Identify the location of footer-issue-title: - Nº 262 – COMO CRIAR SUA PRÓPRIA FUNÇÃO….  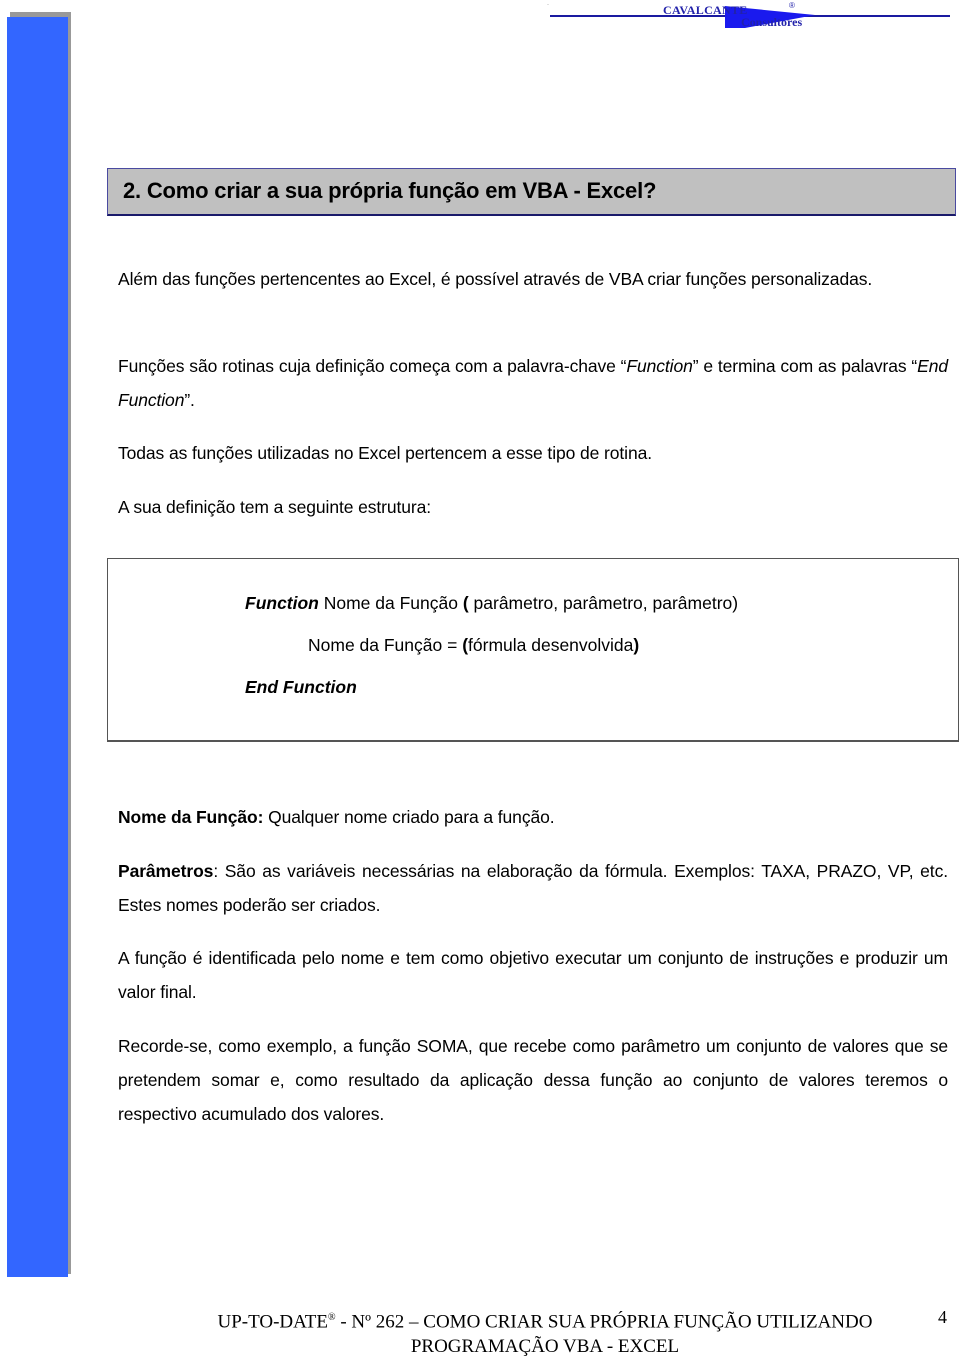
(604, 1322).